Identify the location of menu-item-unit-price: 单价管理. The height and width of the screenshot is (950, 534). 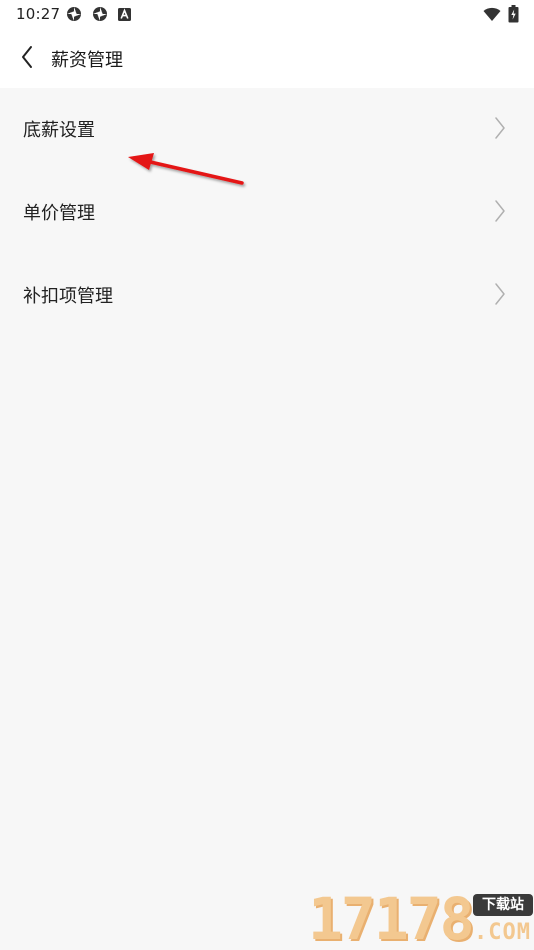
(267, 212).